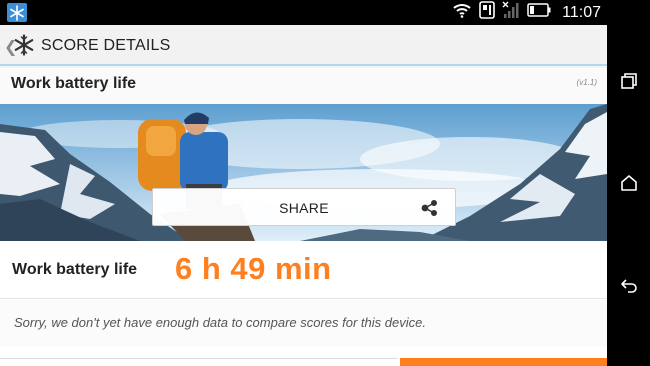  Describe the element at coordinates (303, 12) in the screenshot. I see `status-bar: 11:07` at that location.